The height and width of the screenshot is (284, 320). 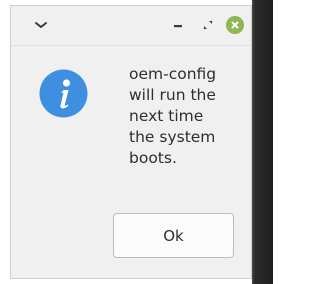 I want to click on info-icon, so click(x=63, y=93).